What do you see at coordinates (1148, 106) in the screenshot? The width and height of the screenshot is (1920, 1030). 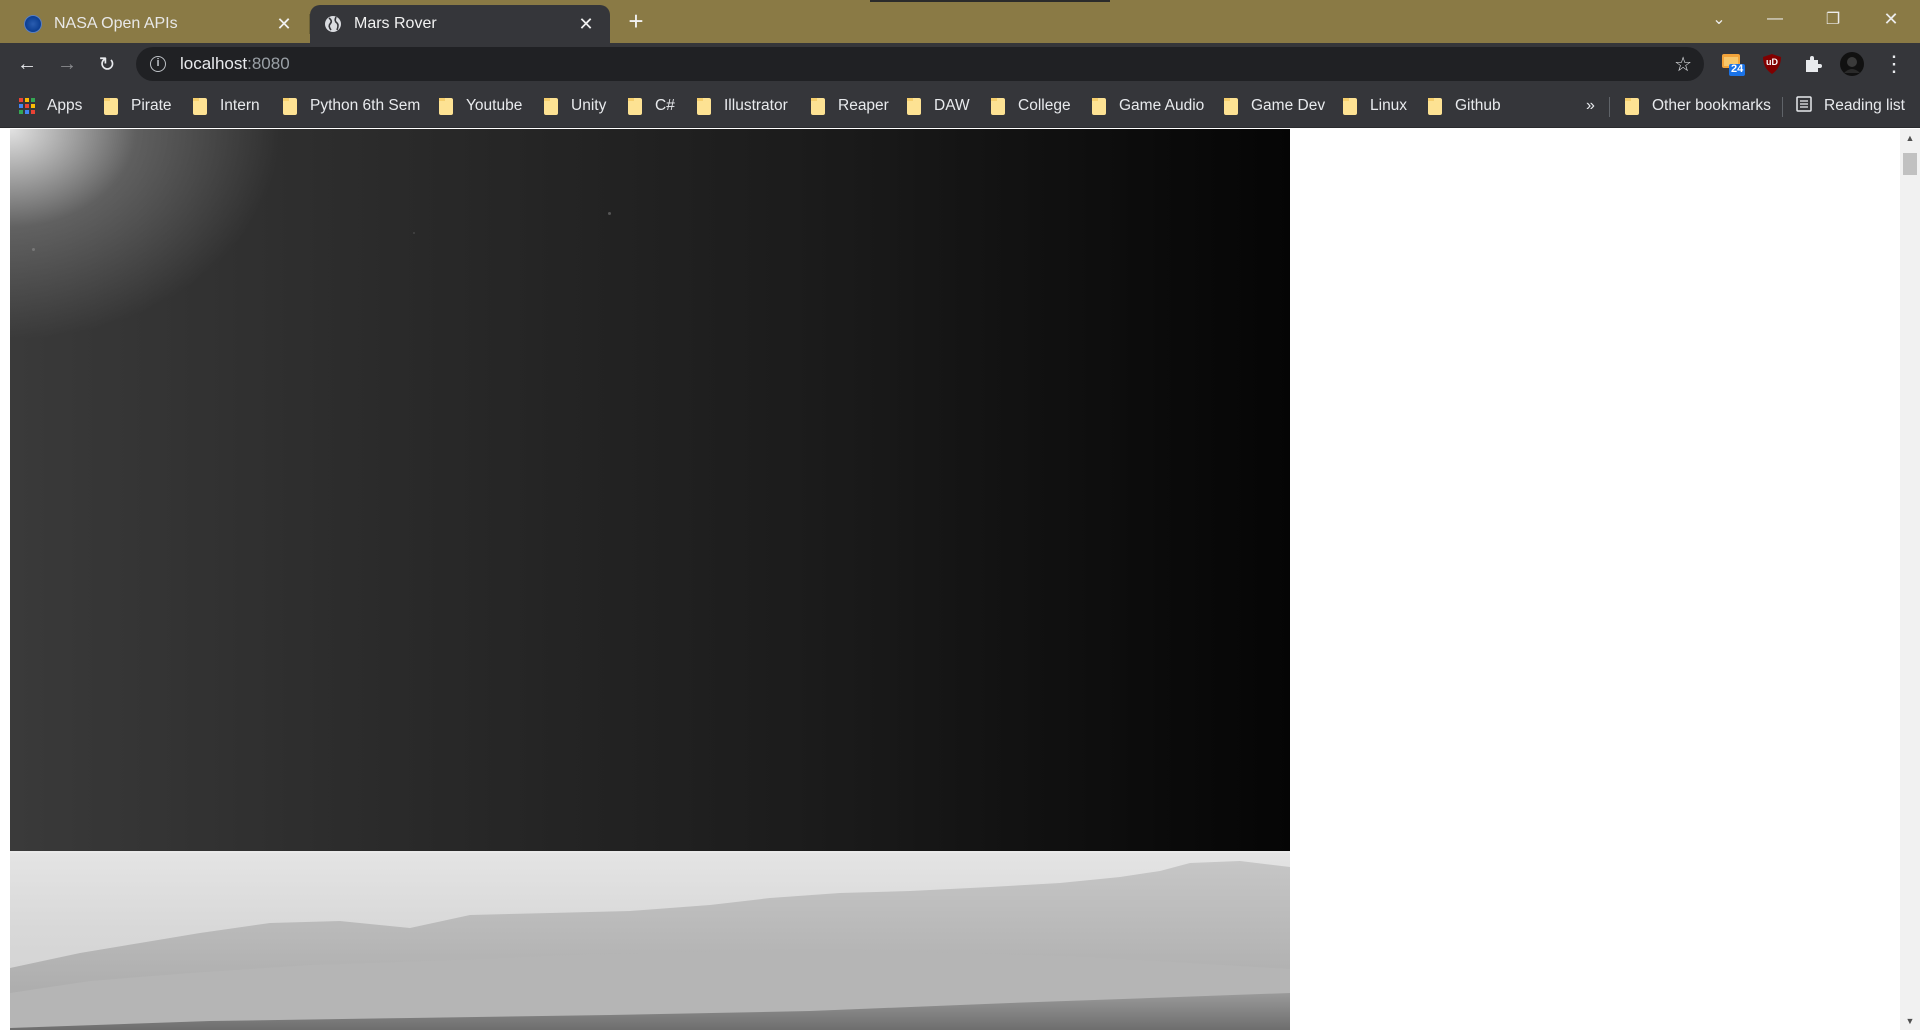 I see `bookmark-folder-game-audio: Game Audio` at bounding box center [1148, 106].